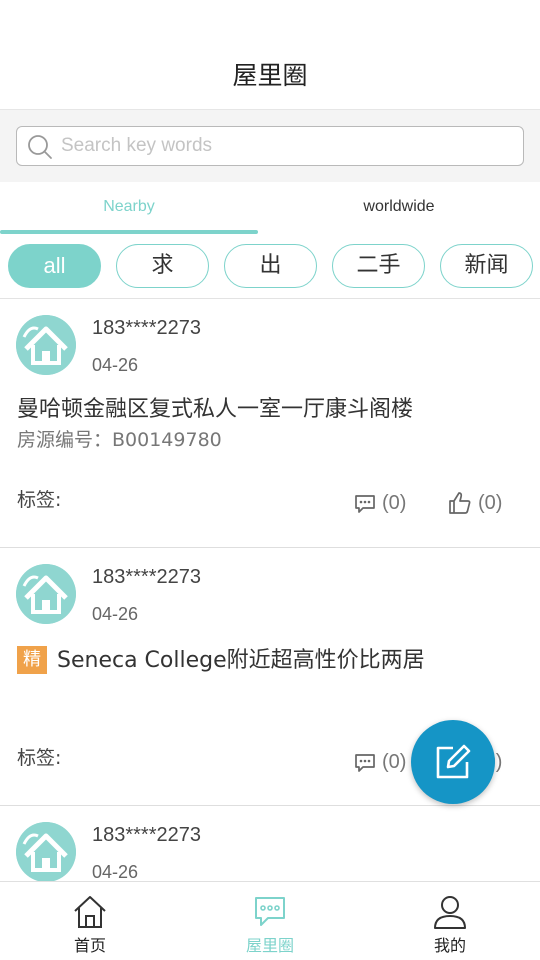 The width and height of the screenshot is (540, 960). Describe the element at coordinates (215, 407) in the screenshot. I see `post-title: 曼哈顿金融区复式私人一室一厅康斗阁楼` at that location.